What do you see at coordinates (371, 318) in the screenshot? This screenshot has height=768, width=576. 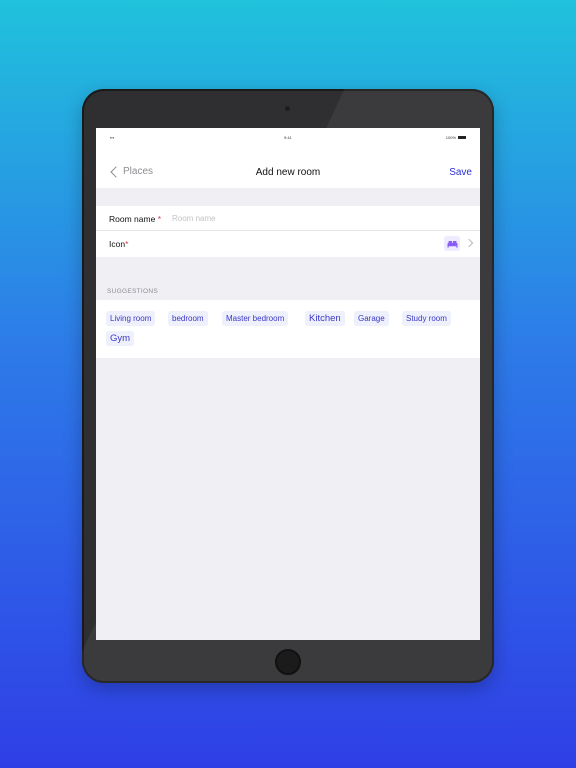 I see `suggestion-chip-garage: Garage` at bounding box center [371, 318].